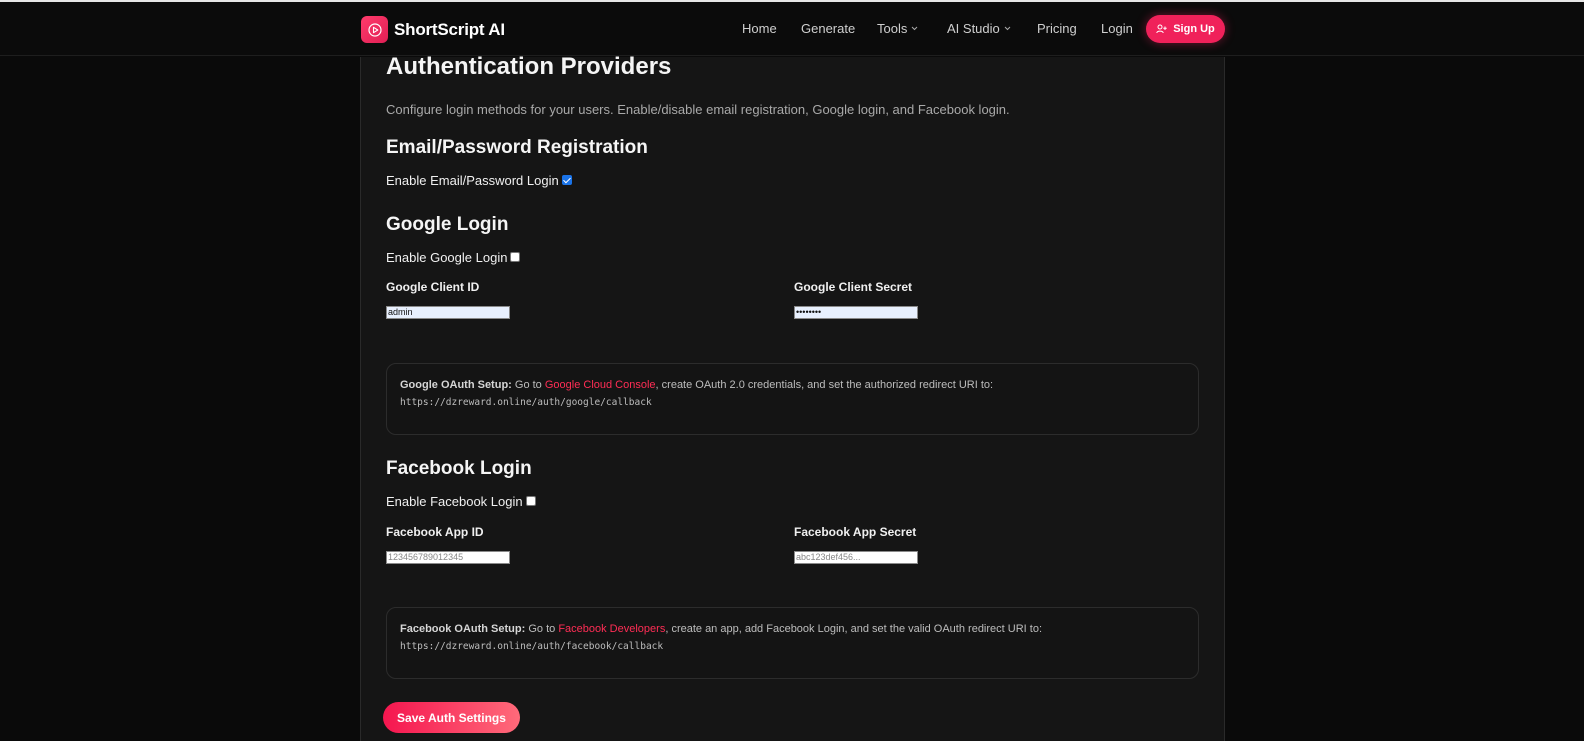 This screenshot has height=741, width=1584. What do you see at coordinates (472, 180) in the screenshot?
I see `email-enable-label: Enable Email/Password Login` at bounding box center [472, 180].